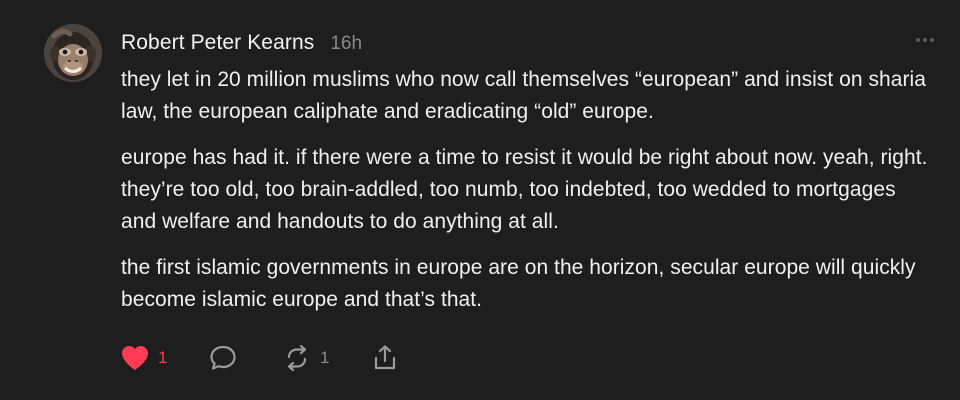 This screenshot has width=960, height=400. Describe the element at coordinates (297, 358) in the screenshot. I see `repost-icon` at that location.